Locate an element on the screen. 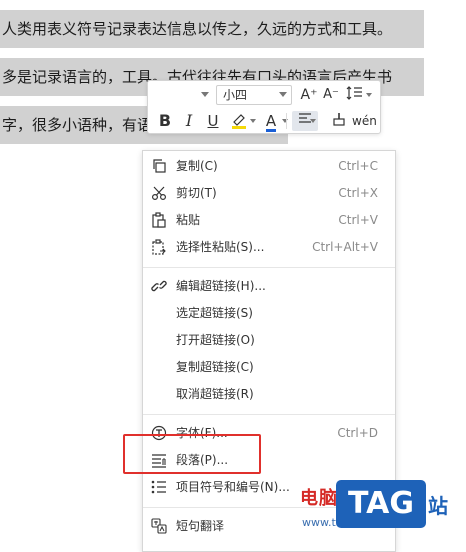 Image resolution: width=466 pixels, height=552 pixels. menu-item-copy-hyperlink: 复制超链接(C) is located at coordinates (269, 367).